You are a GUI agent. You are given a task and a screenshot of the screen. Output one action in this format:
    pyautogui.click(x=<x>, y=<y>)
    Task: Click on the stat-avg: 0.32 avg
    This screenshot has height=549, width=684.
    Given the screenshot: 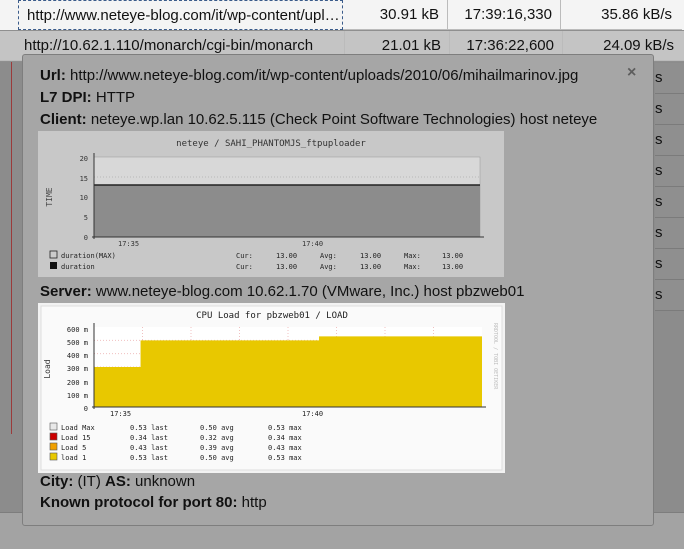 What is the action you would take?
    pyautogui.click(x=217, y=438)
    